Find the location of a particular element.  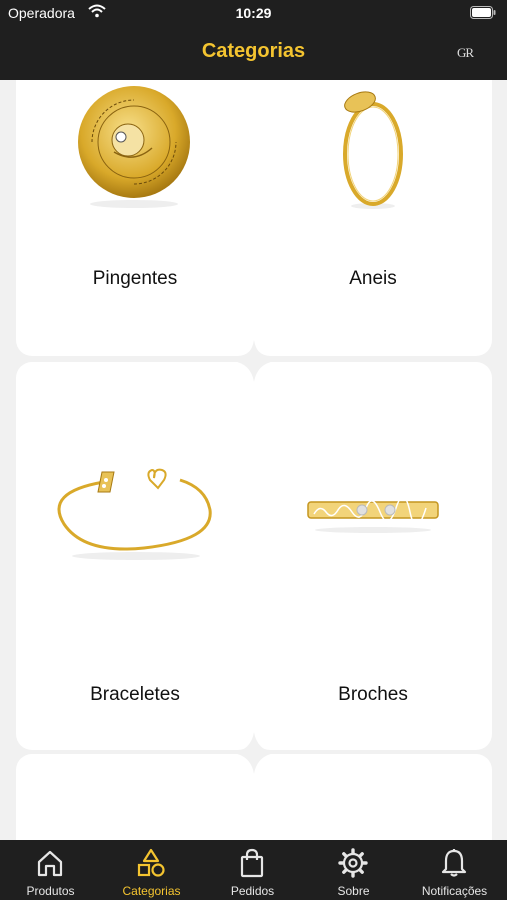

tab-label: Pedidos is located at coordinates (252, 891).